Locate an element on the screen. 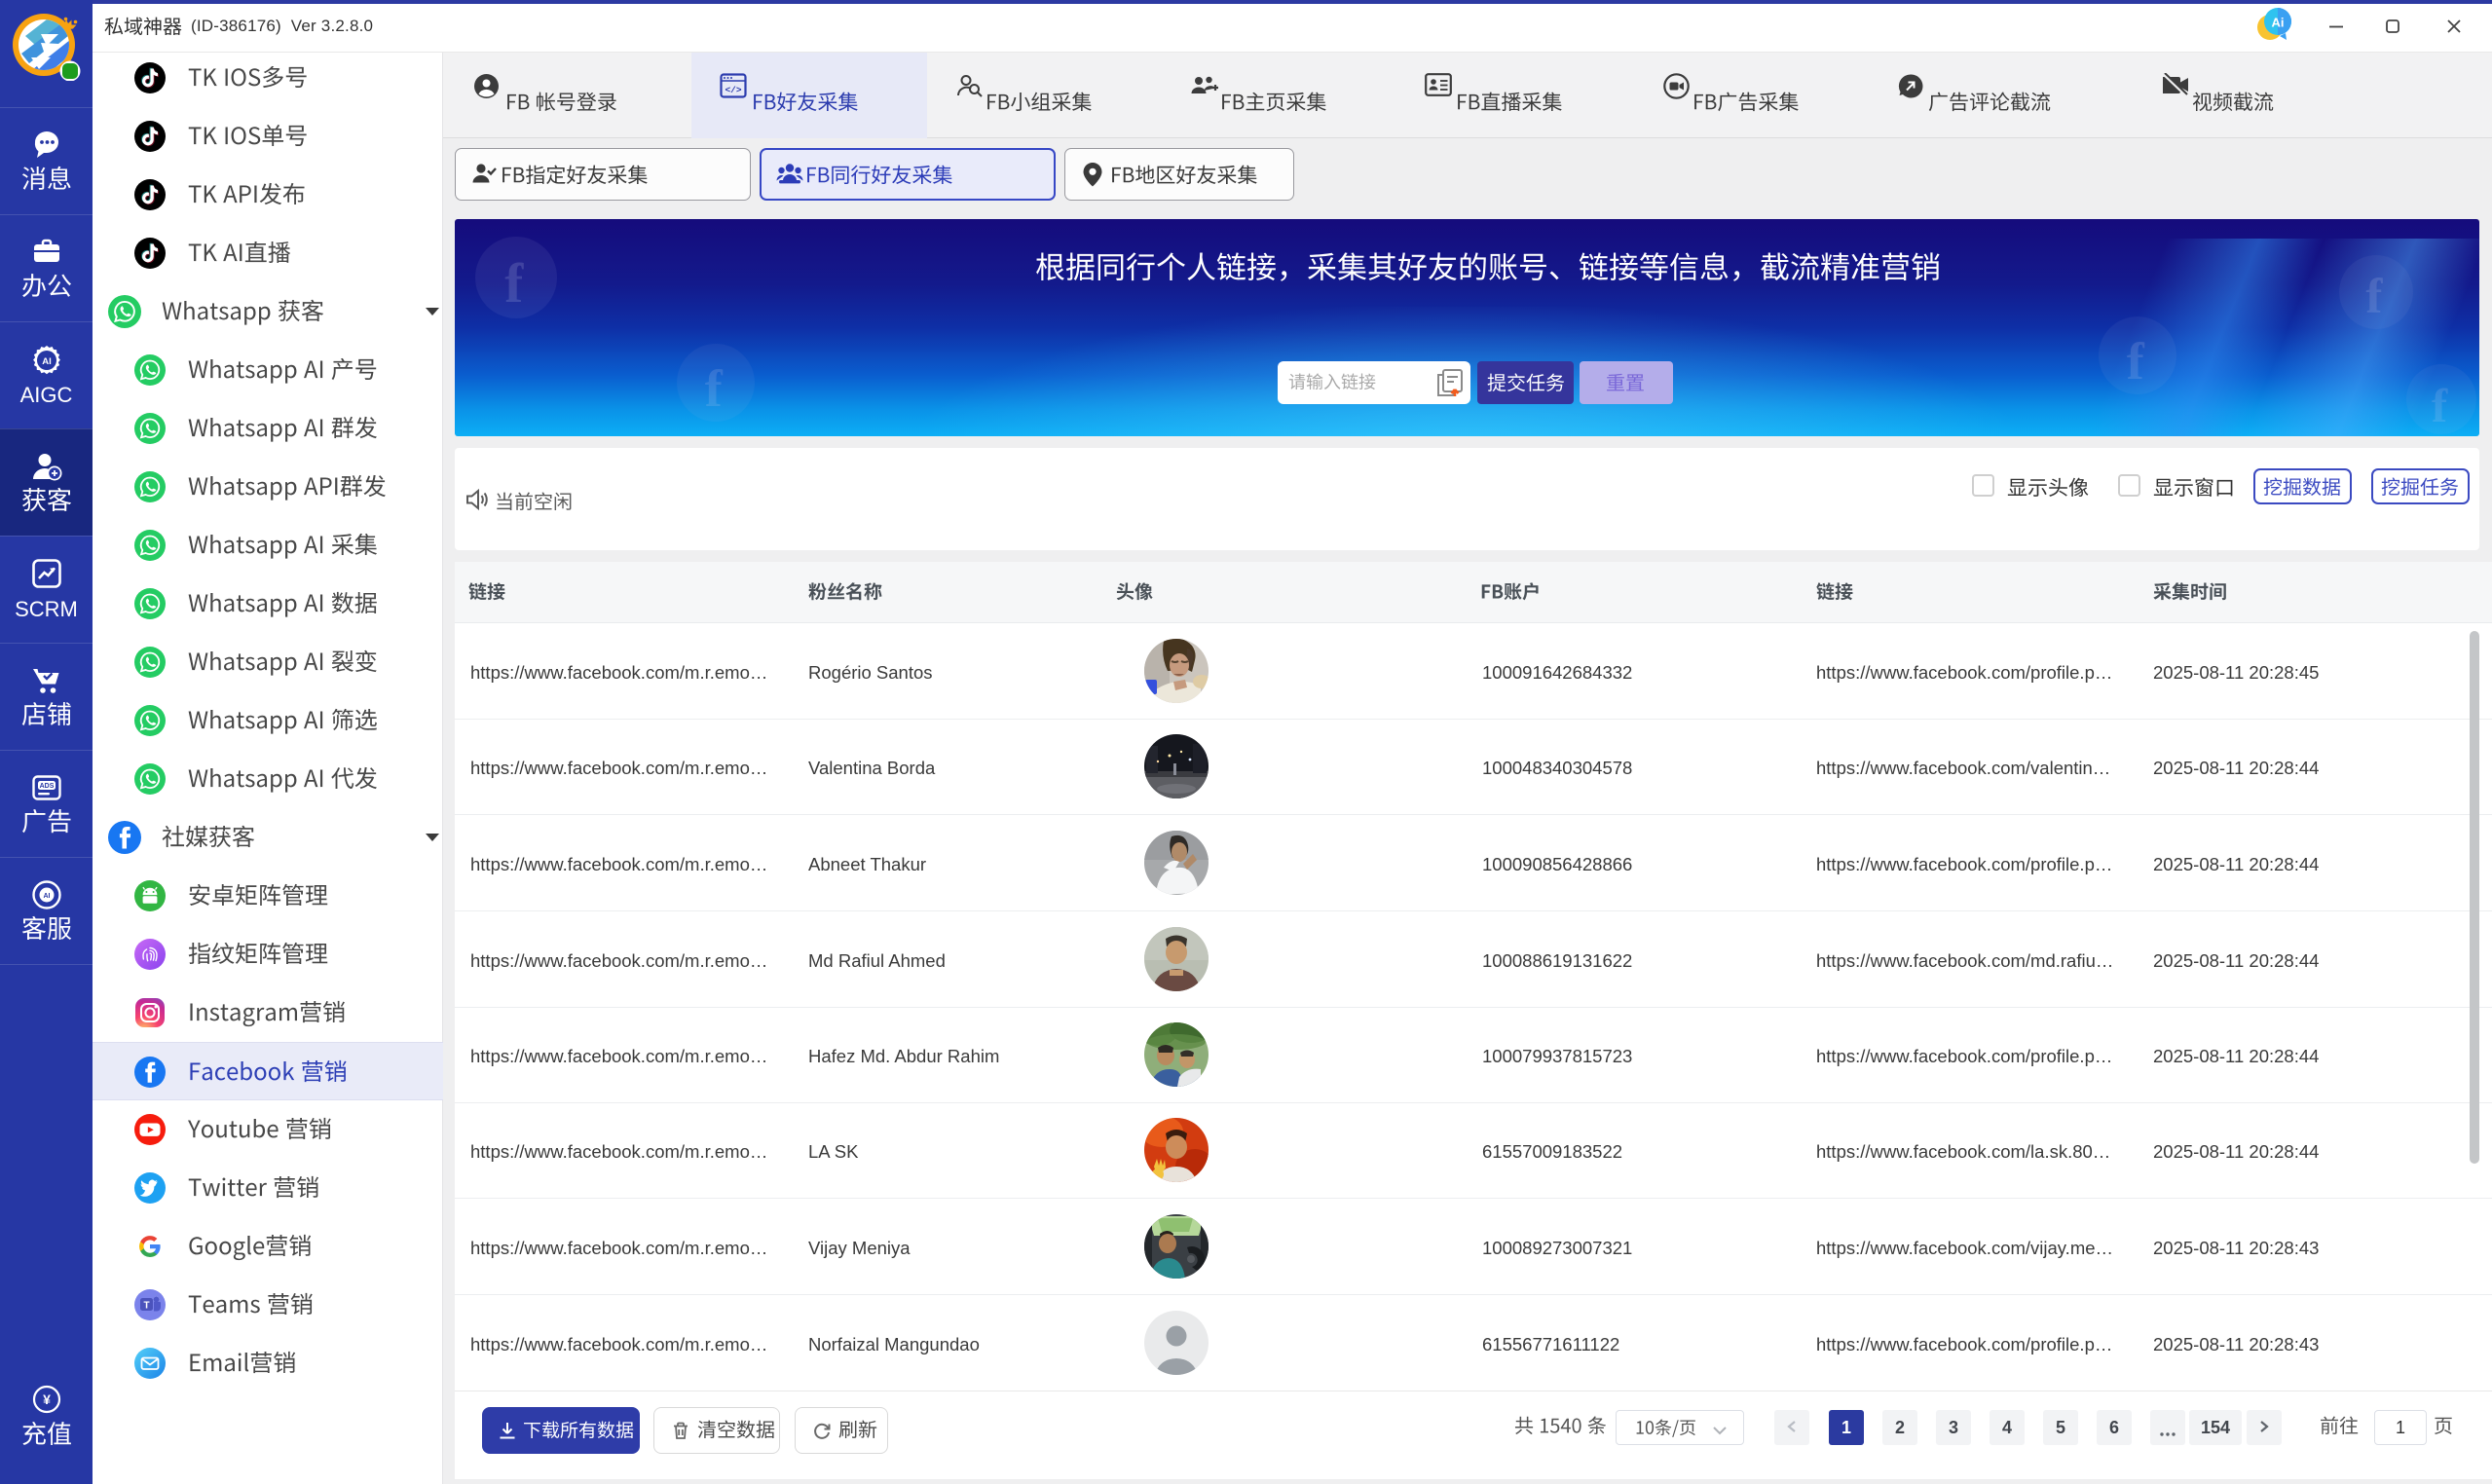 This screenshot has width=2492, height=1484. svg-text: Ai is located at coordinates (2278, 23).